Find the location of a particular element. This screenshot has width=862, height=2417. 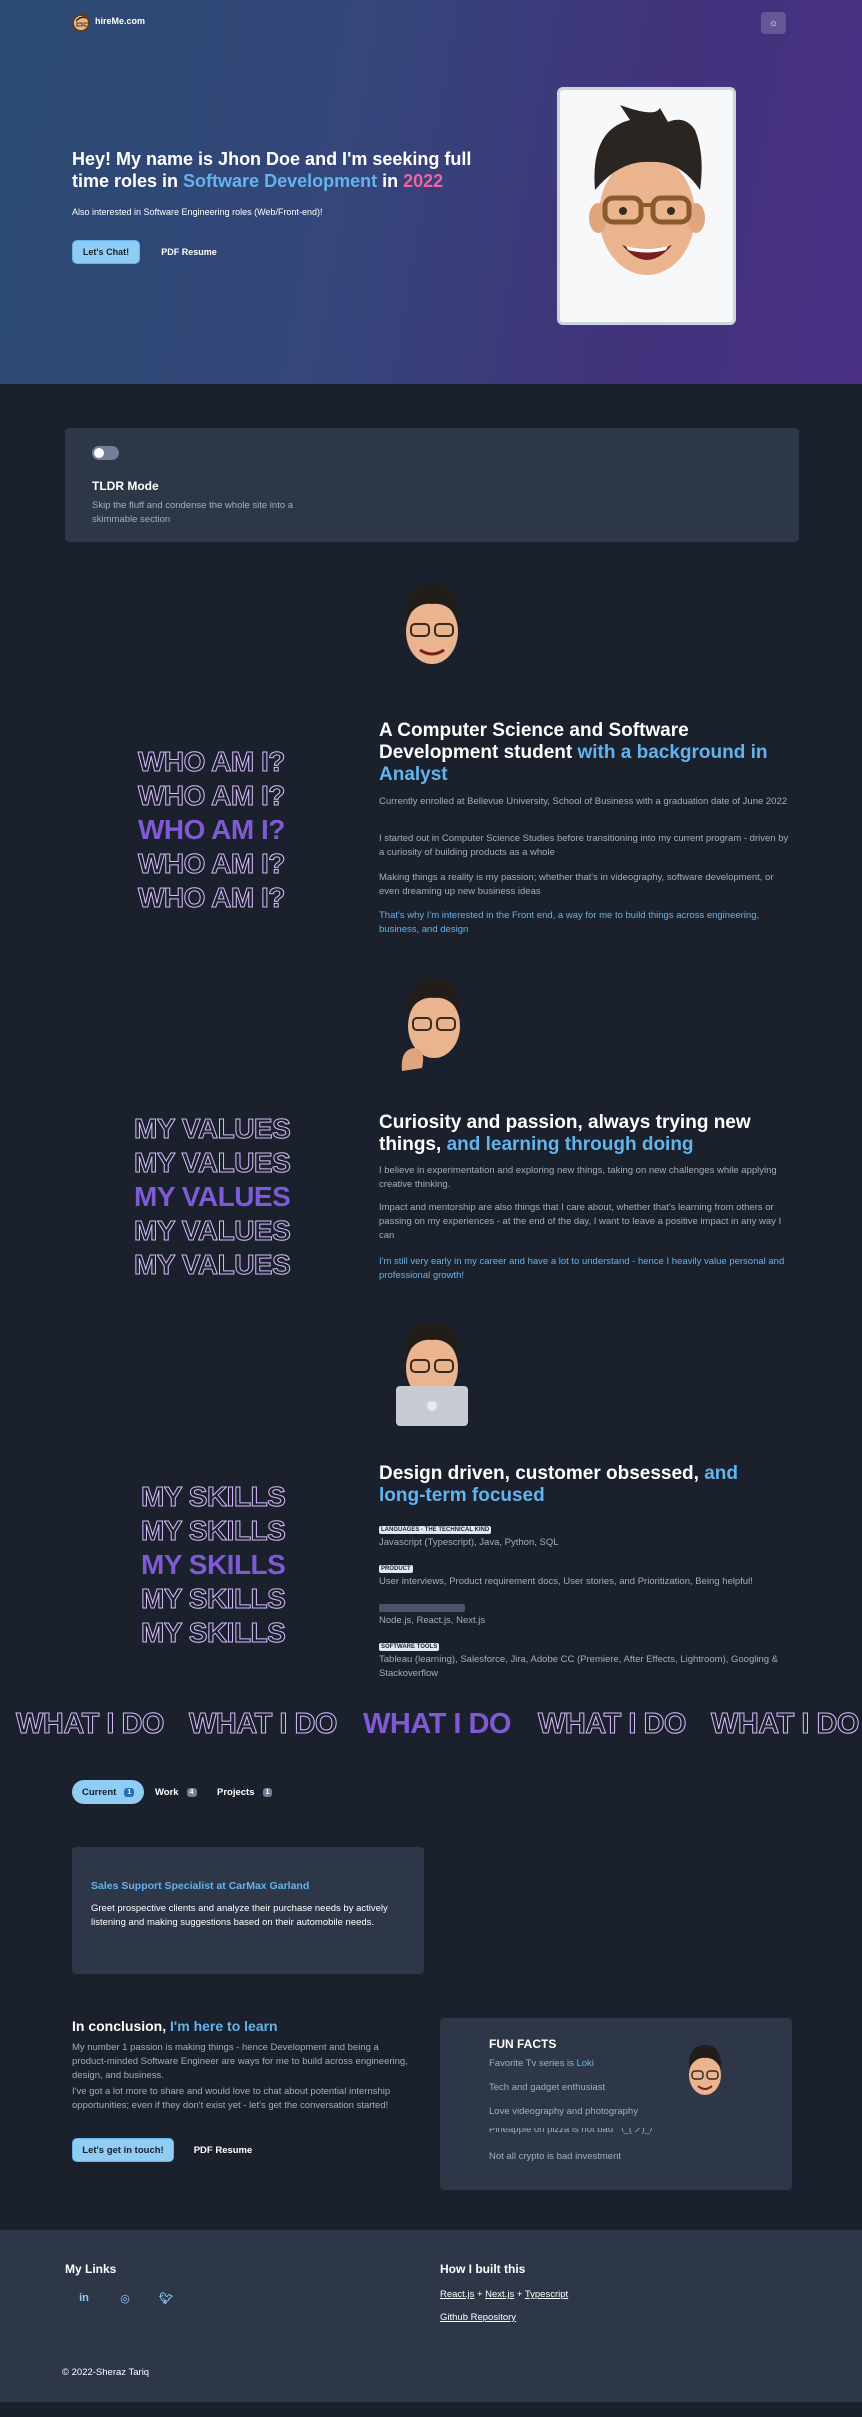

logo-avatar-icon is located at coordinates (81, 23).